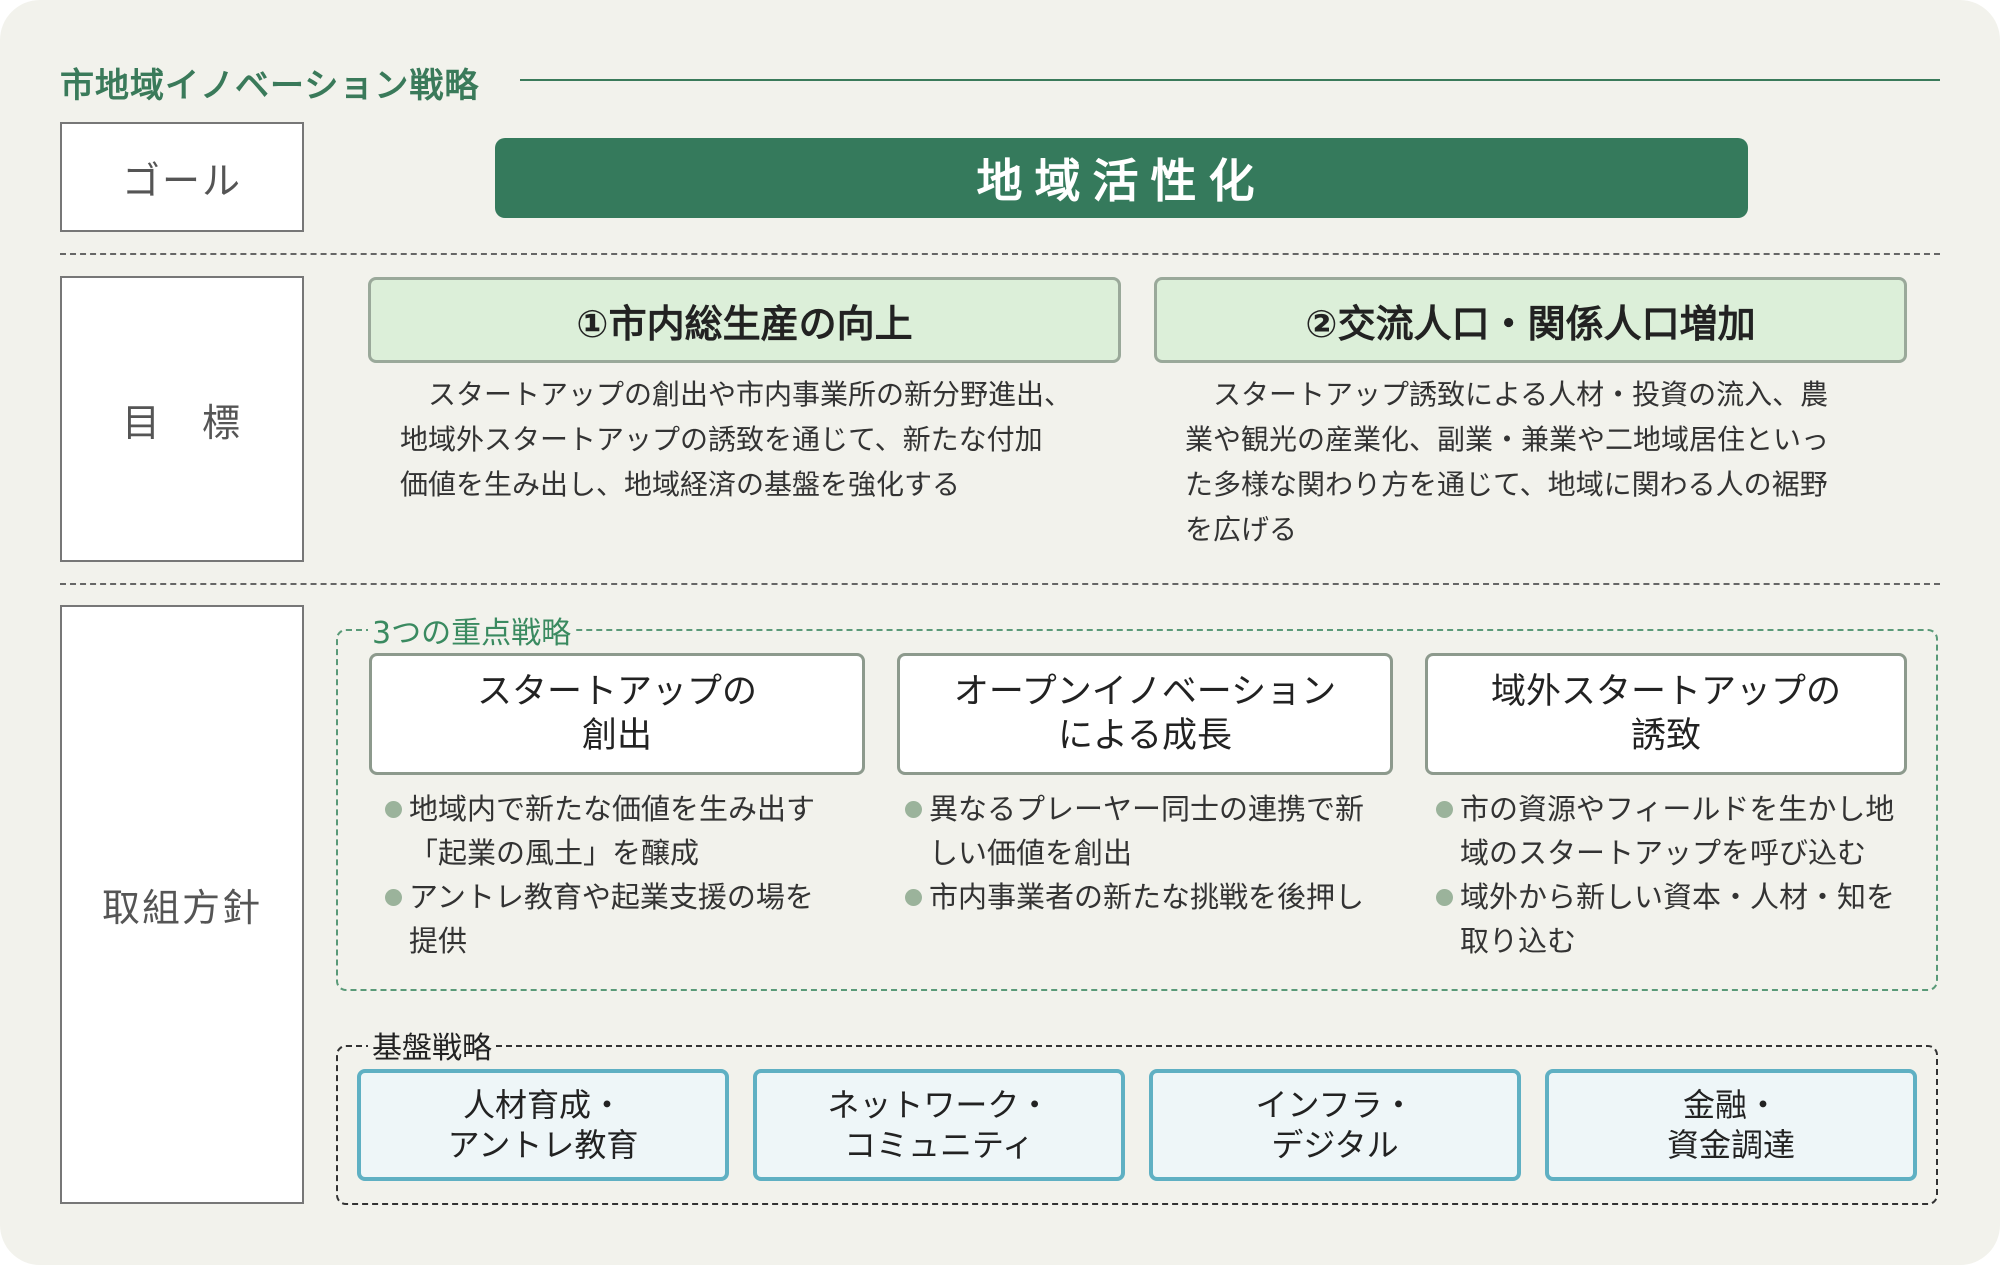 The height and width of the screenshot is (1265, 2000). Describe the element at coordinates (616, 736) in the screenshot. I see `title-line: 創出` at that location.